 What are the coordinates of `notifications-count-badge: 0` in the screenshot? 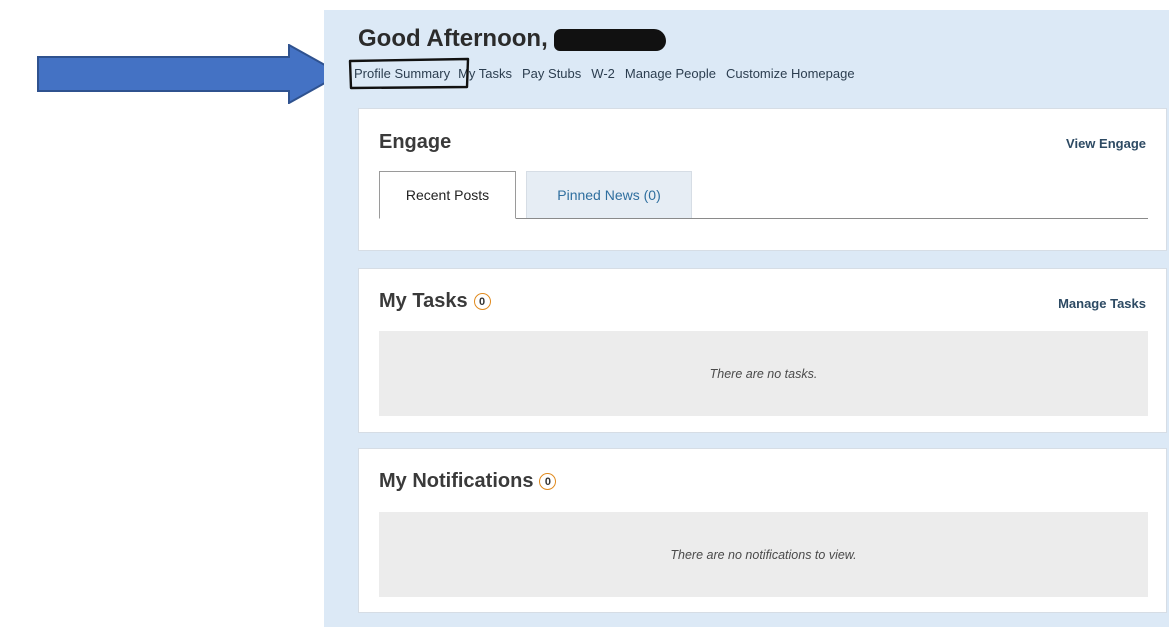 It's located at (548, 481).